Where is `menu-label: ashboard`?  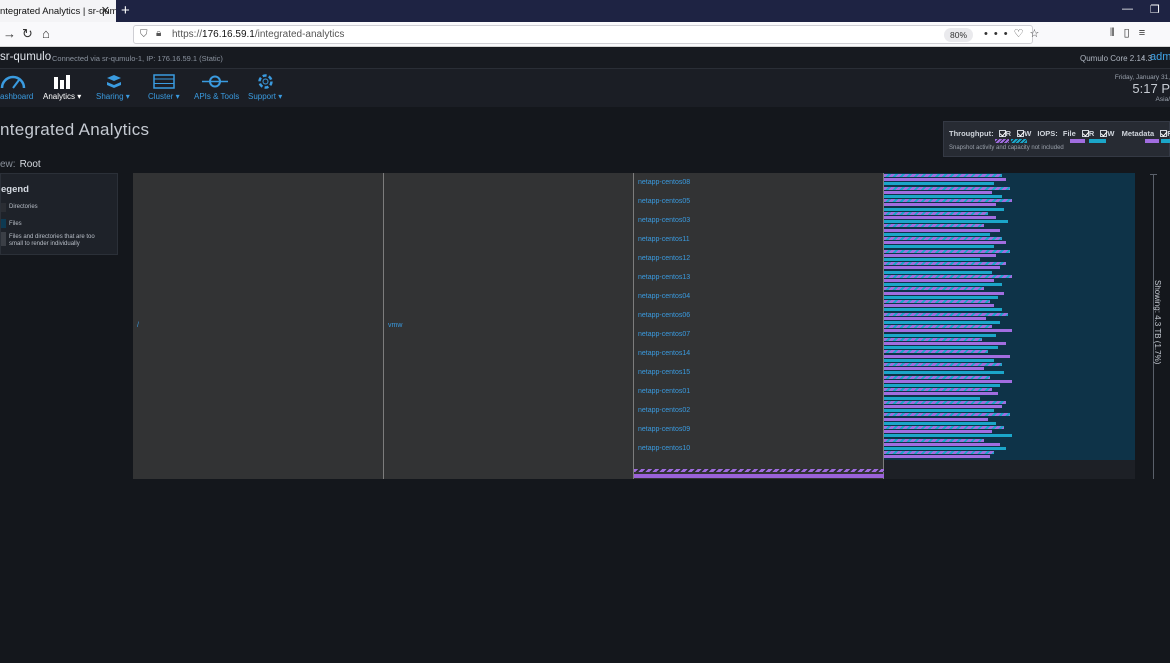 menu-label: ashboard is located at coordinates (17, 96).